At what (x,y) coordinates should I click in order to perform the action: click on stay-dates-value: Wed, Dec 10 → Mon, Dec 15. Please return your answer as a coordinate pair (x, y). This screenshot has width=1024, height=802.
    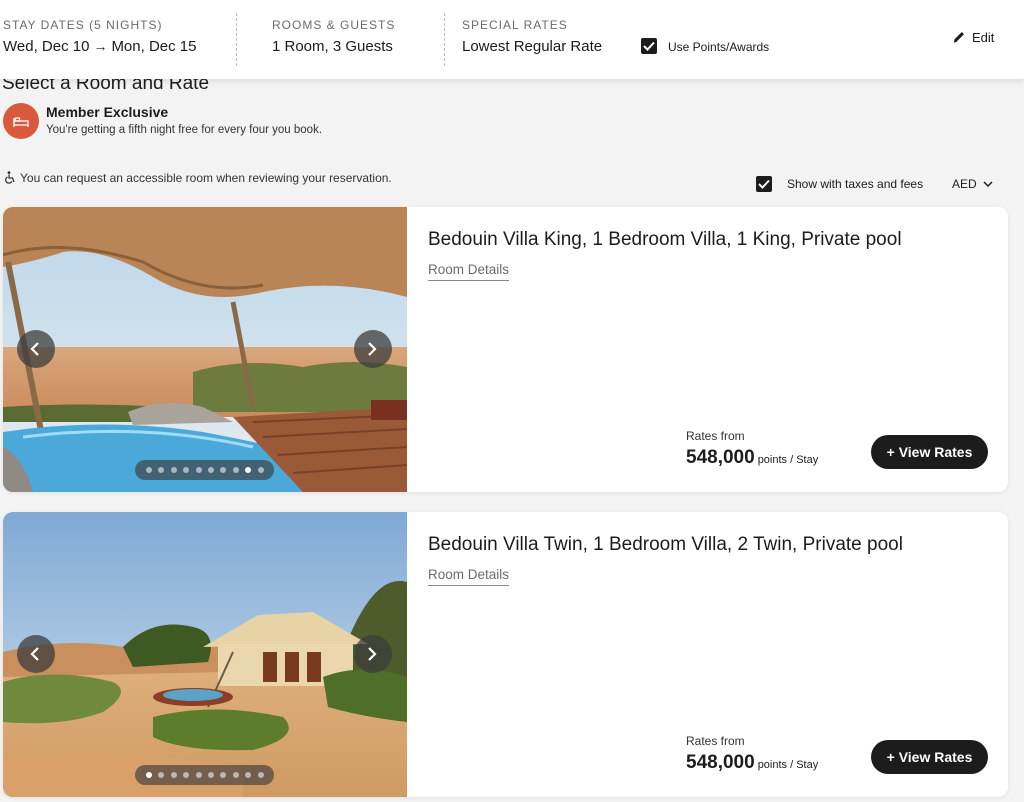
    Looking at the image, I should click on (99, 46).